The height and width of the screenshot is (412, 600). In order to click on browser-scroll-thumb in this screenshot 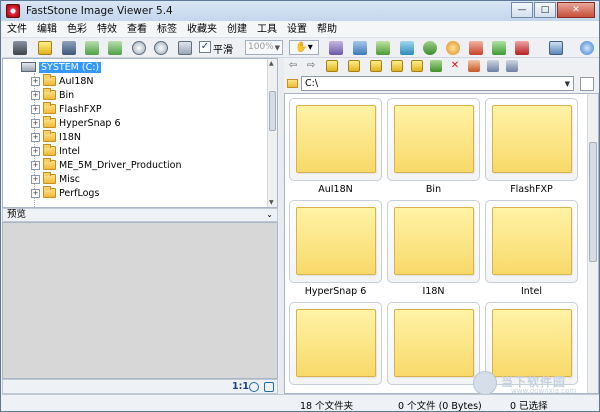, I will do `click(593, 202)`.